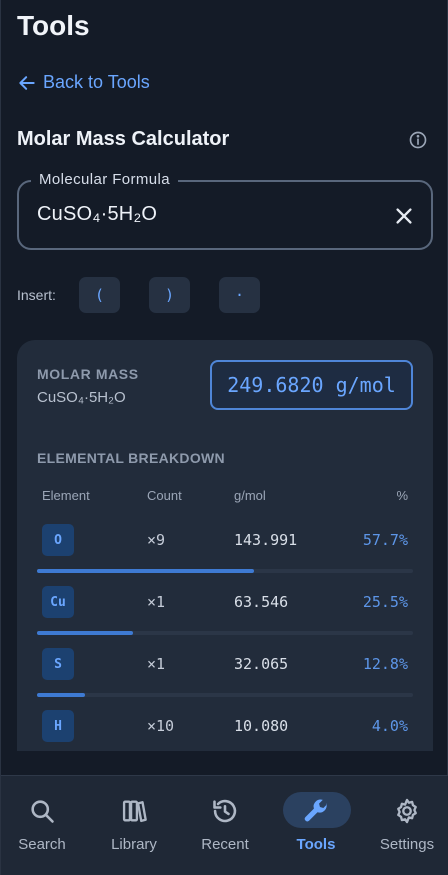 Image resolution: width=448 pixels, height=875 pixels. I want to click on nav-item-recent: Recent, so click(225, 825).